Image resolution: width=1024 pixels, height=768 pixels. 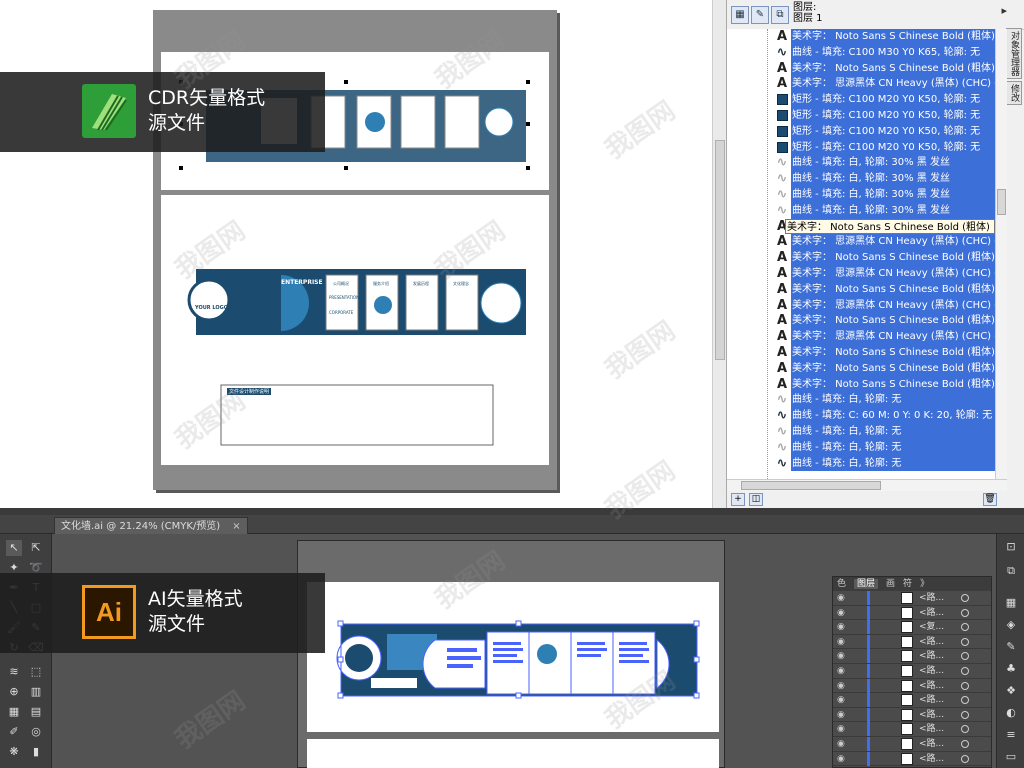 I want to click on eyedropper-tool-icon: ✐, so click(x=14, y=732).